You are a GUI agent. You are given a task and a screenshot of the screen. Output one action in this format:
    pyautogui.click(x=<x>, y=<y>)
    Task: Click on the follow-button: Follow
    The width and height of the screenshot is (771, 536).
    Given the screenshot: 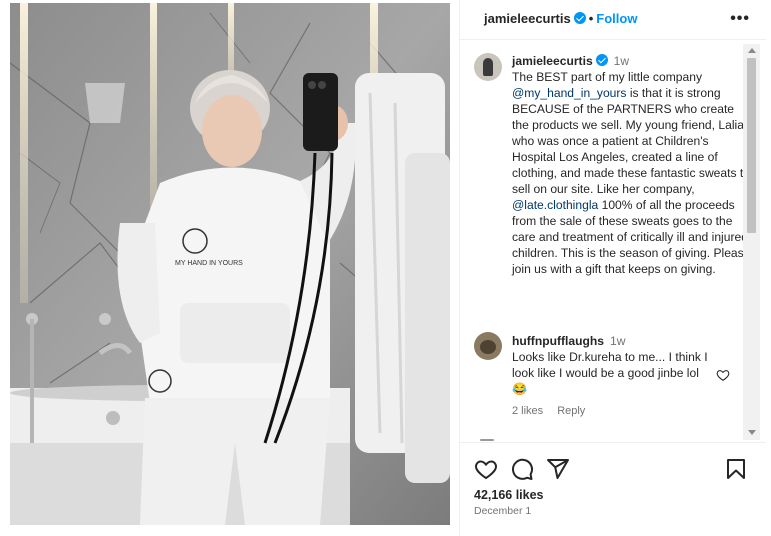 What is the action you would take?
    pyautogui.click(x=616, y=18)
    